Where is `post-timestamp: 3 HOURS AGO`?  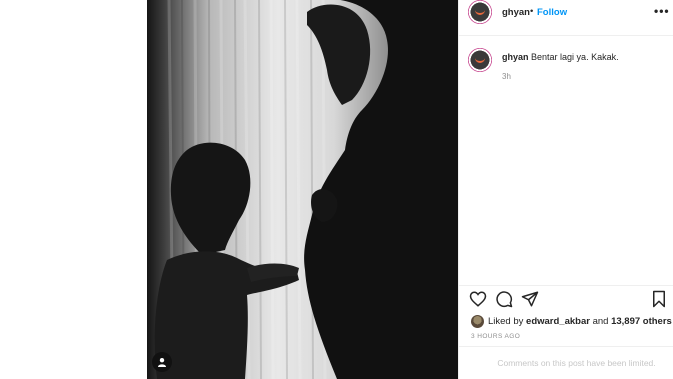
post-timestamp: 3 HOURS AGO is located at coordinates (495, 336).